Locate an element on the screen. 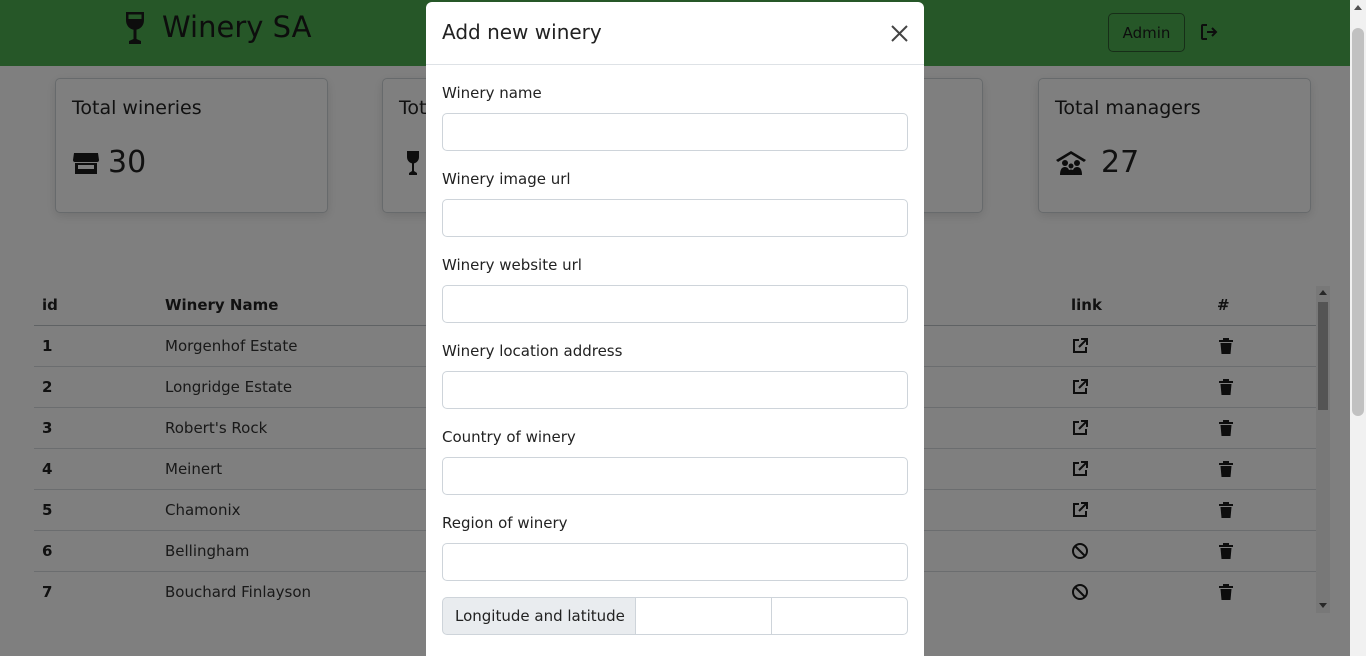  winery-image-url-label: Winery image url is located at coordinates (506, 179).